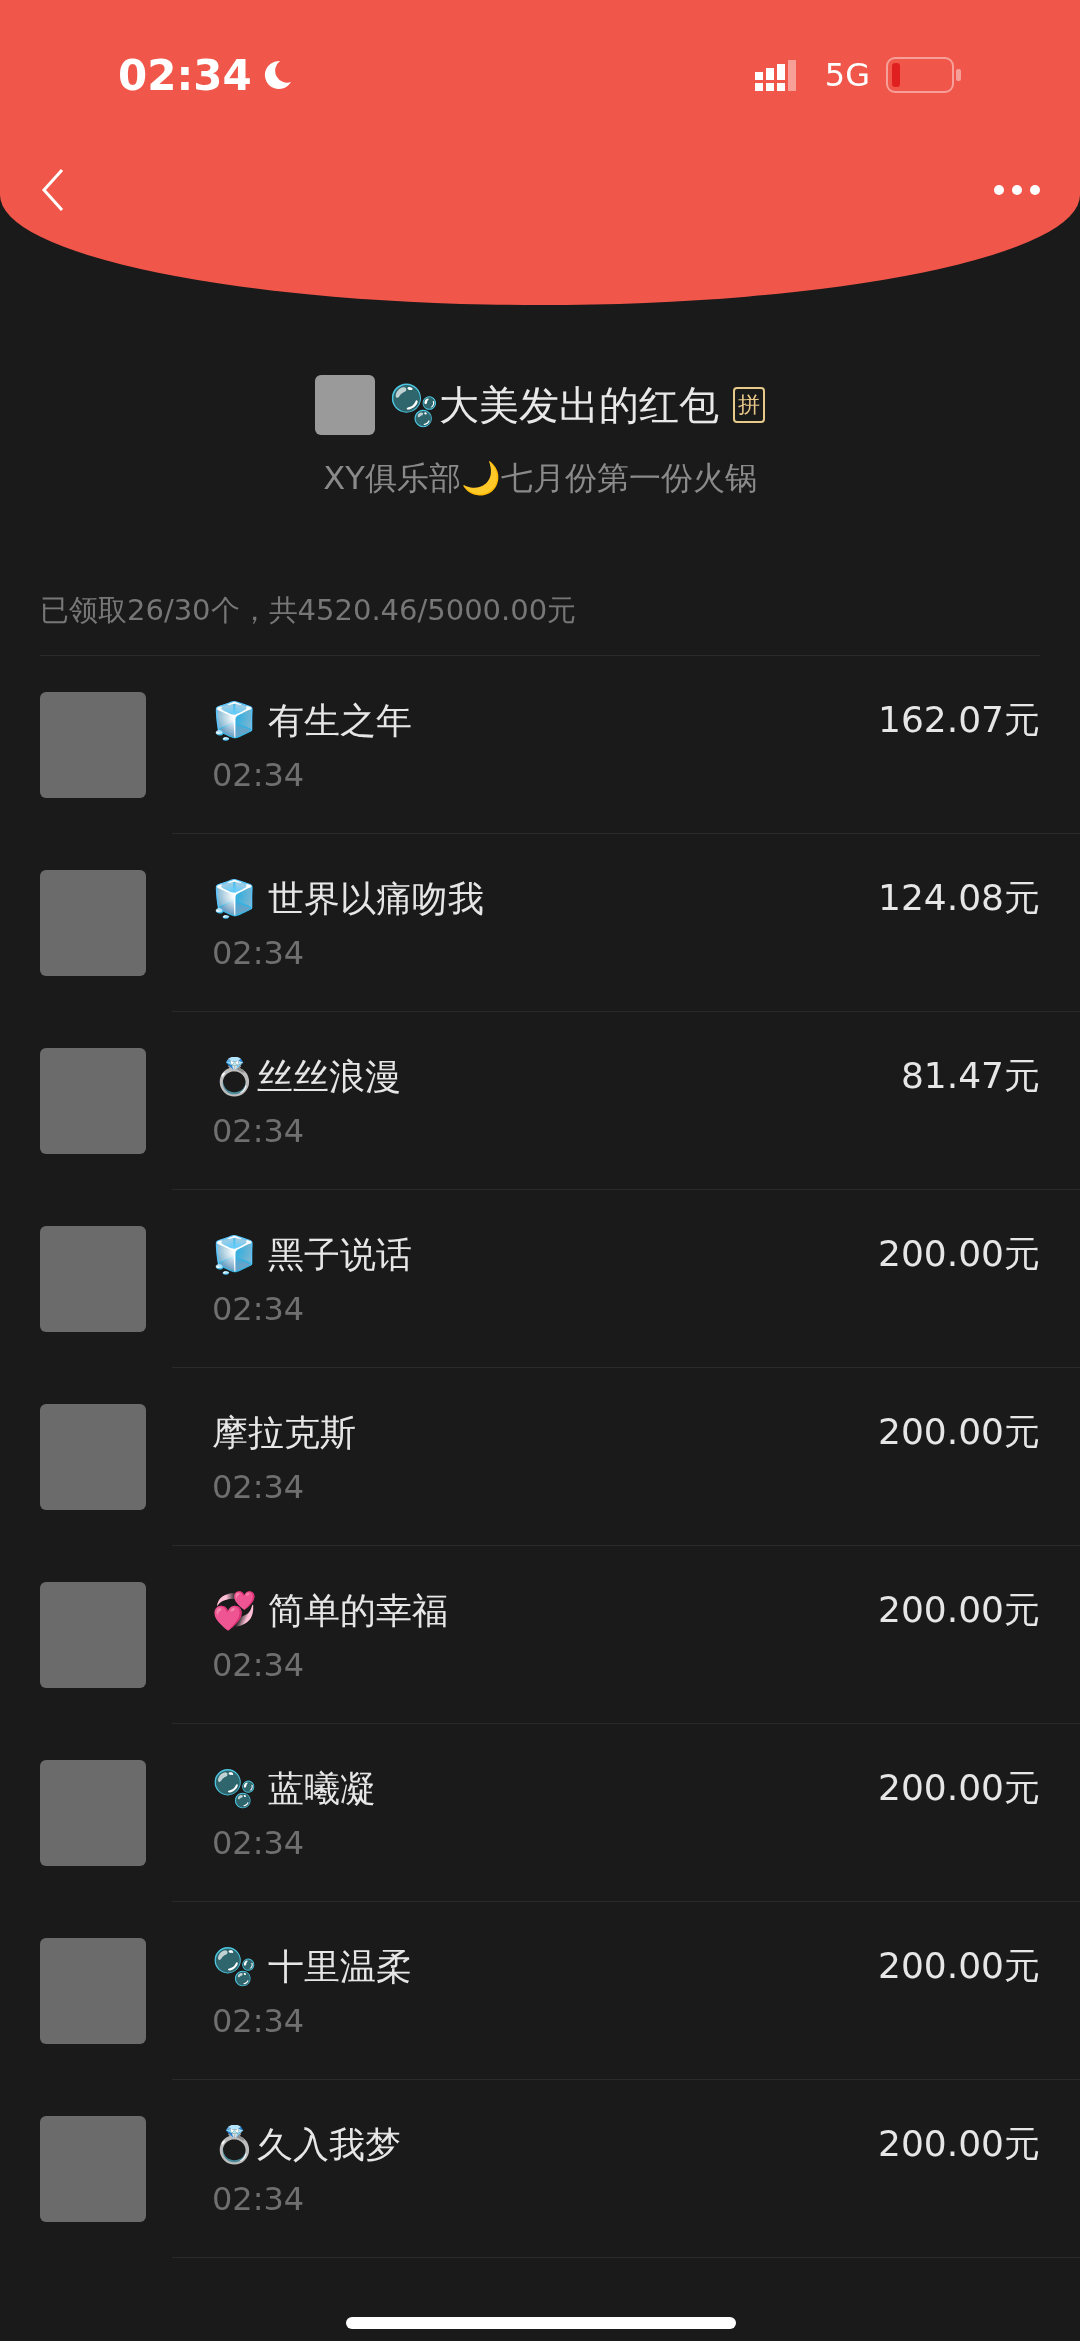 Image resolution: width=1080 pixels, height=2341 pixels. I want to click on battery-icon, so click(924, 75).